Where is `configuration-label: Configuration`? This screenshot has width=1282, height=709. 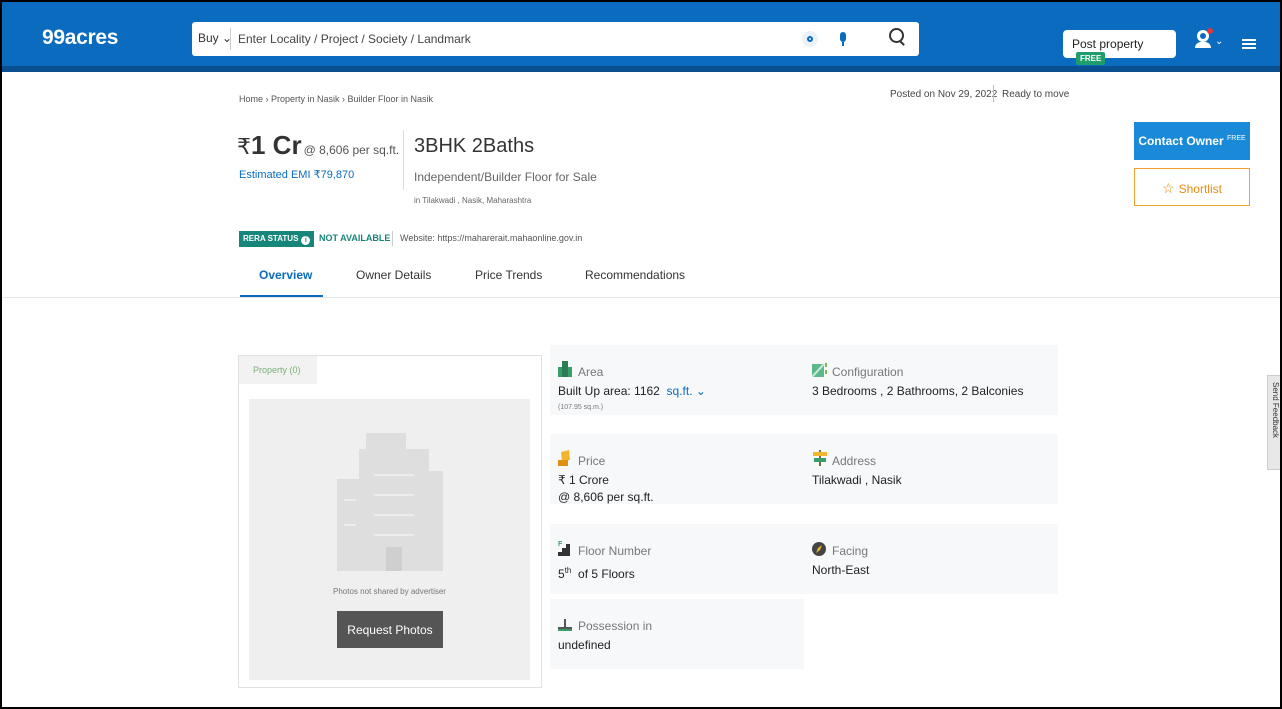
configuration-label: Configuration is located at coordinates (868, 372).